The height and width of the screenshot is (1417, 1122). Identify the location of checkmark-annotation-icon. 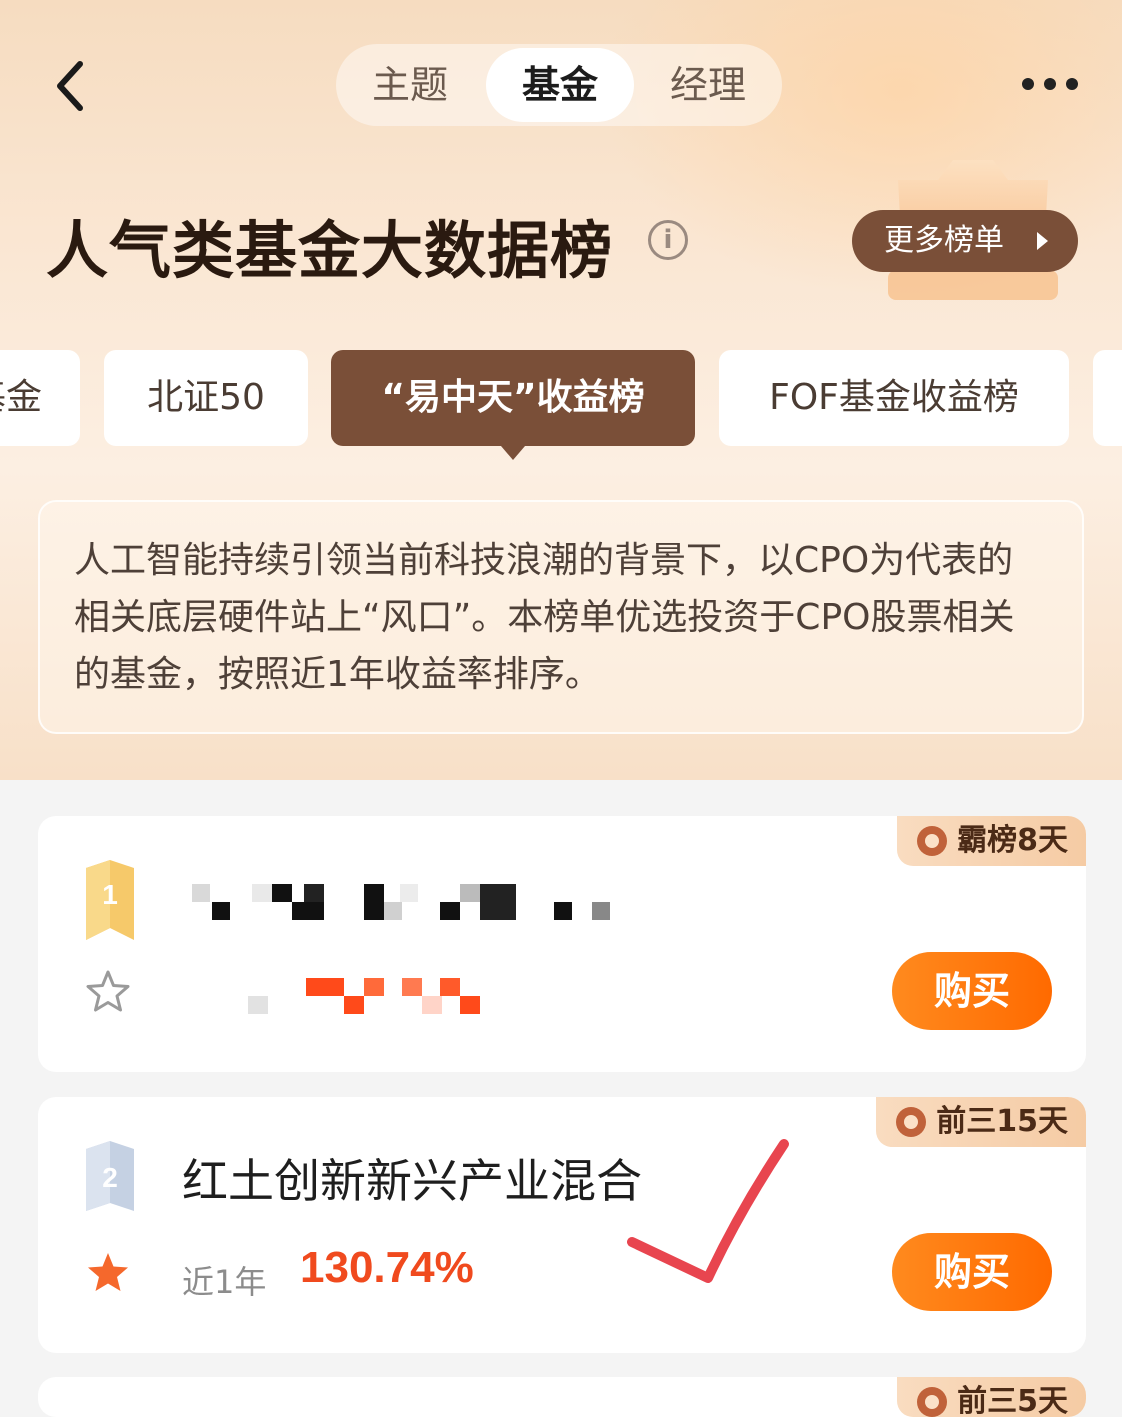
(708, 1211).